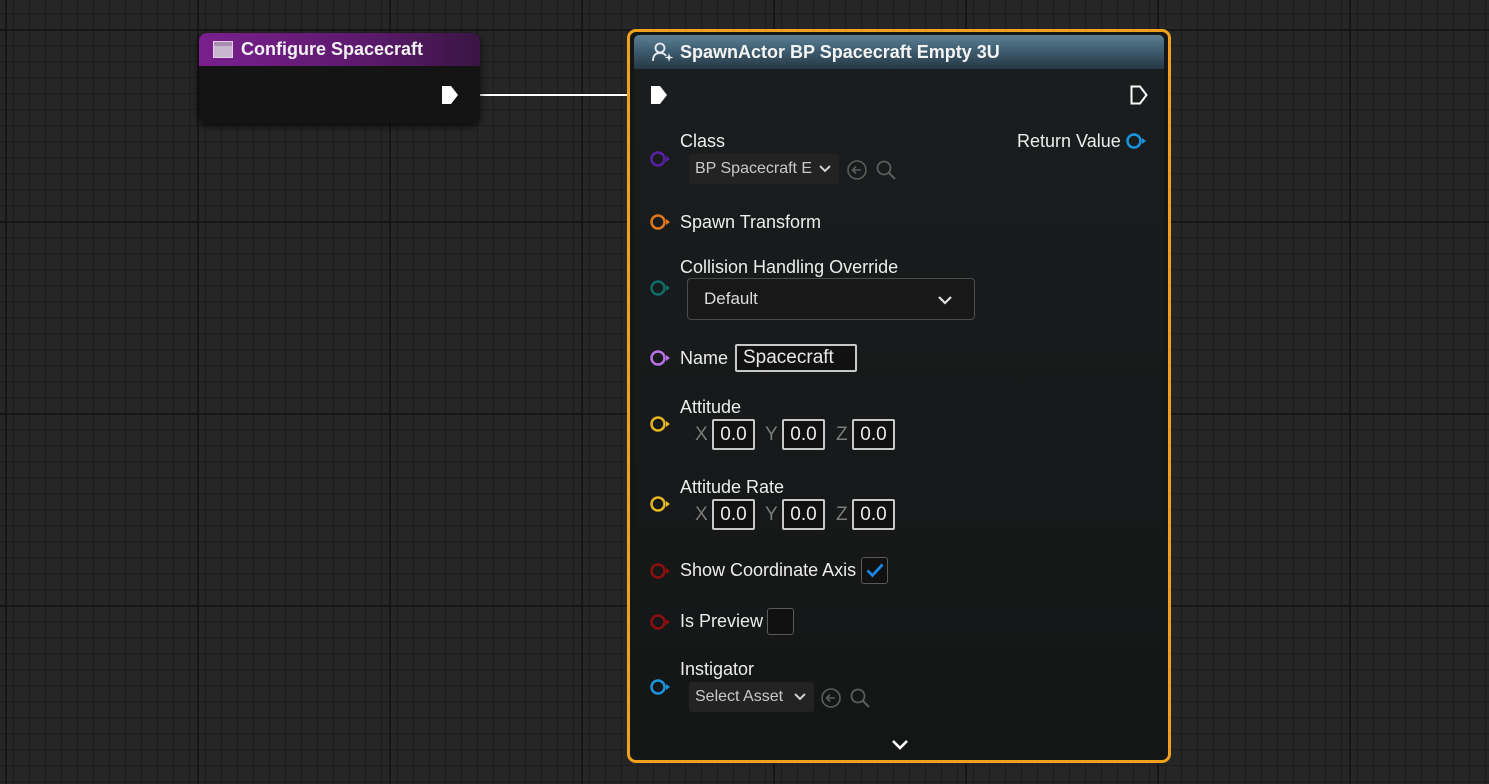  I want to click on attitude-z-value: 0.0, so click(873, 434).